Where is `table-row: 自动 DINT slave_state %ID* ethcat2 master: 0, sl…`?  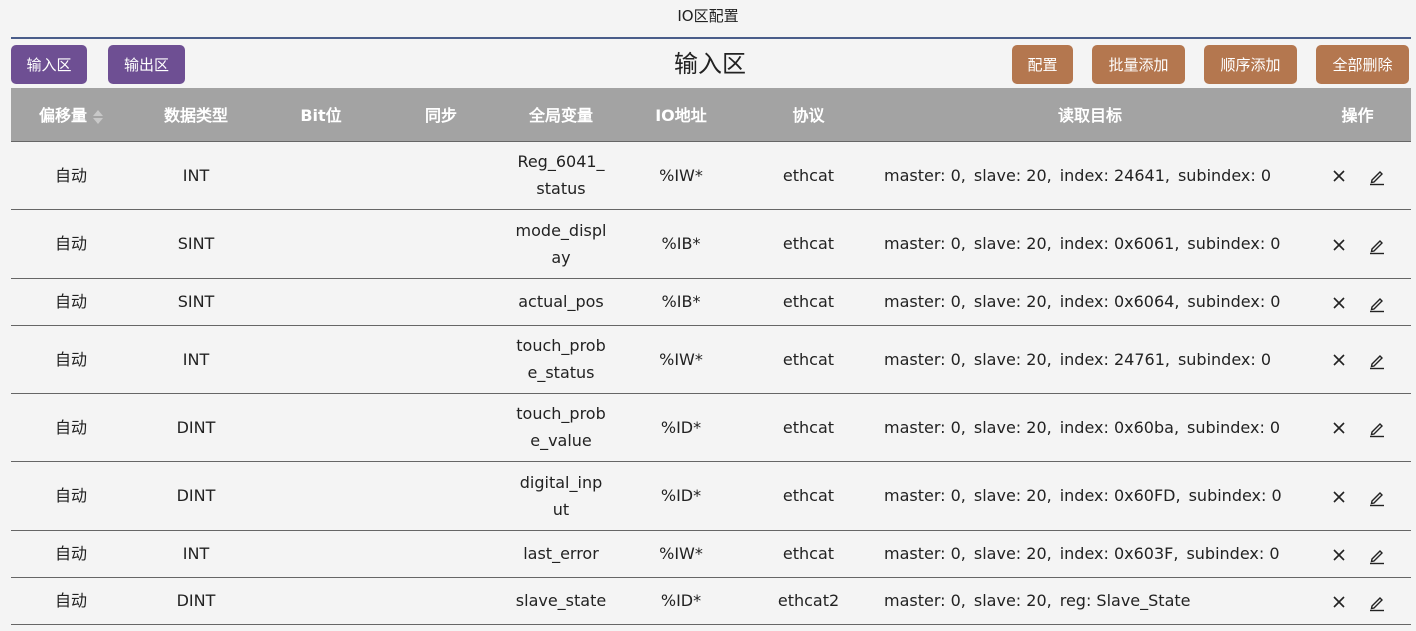 table-row: 自动 DINT slave_state %ID* ethcat2 master: 0, sl… is located at coordinates (711, 601).